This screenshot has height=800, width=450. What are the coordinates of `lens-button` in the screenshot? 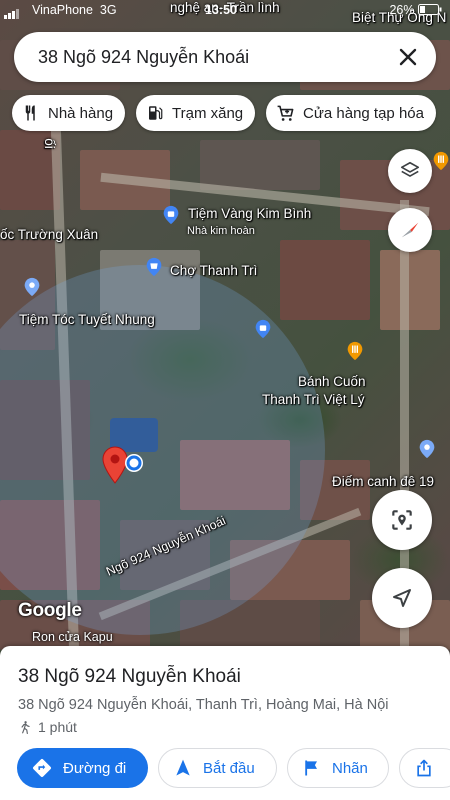 It's located at (402, 520).